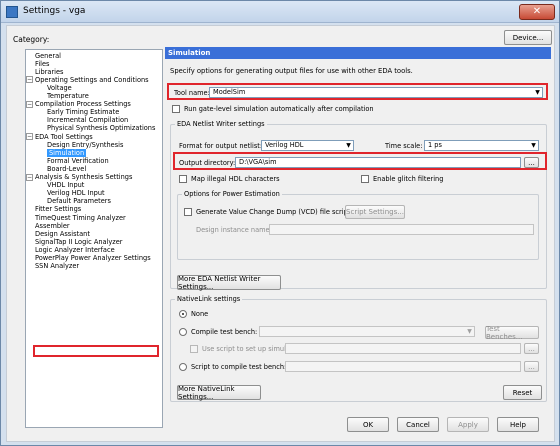  What do you see at coordinates (235, 179) in the screenshot?
I see `map-illegal-hdl-label: Map illegal HDL characters` at bounding box center [235, 179].